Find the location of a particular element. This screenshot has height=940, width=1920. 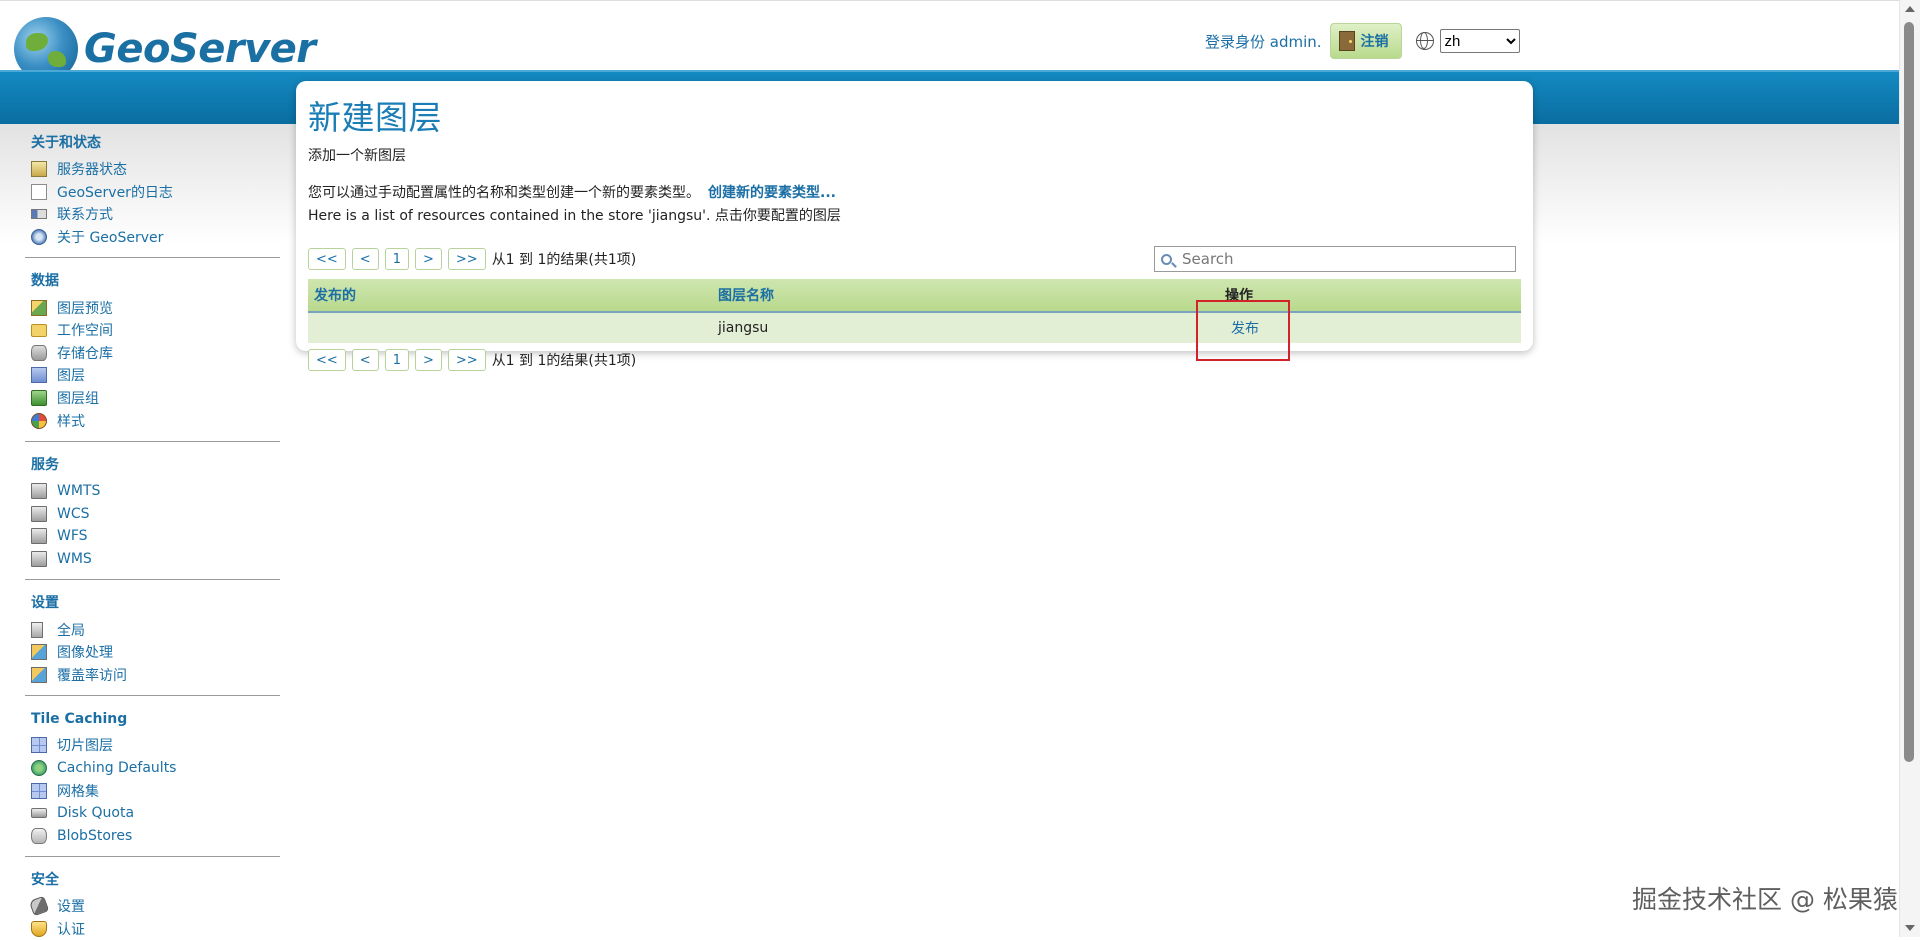

sidebar-item: 全局 is located at coordinates (155, 629).